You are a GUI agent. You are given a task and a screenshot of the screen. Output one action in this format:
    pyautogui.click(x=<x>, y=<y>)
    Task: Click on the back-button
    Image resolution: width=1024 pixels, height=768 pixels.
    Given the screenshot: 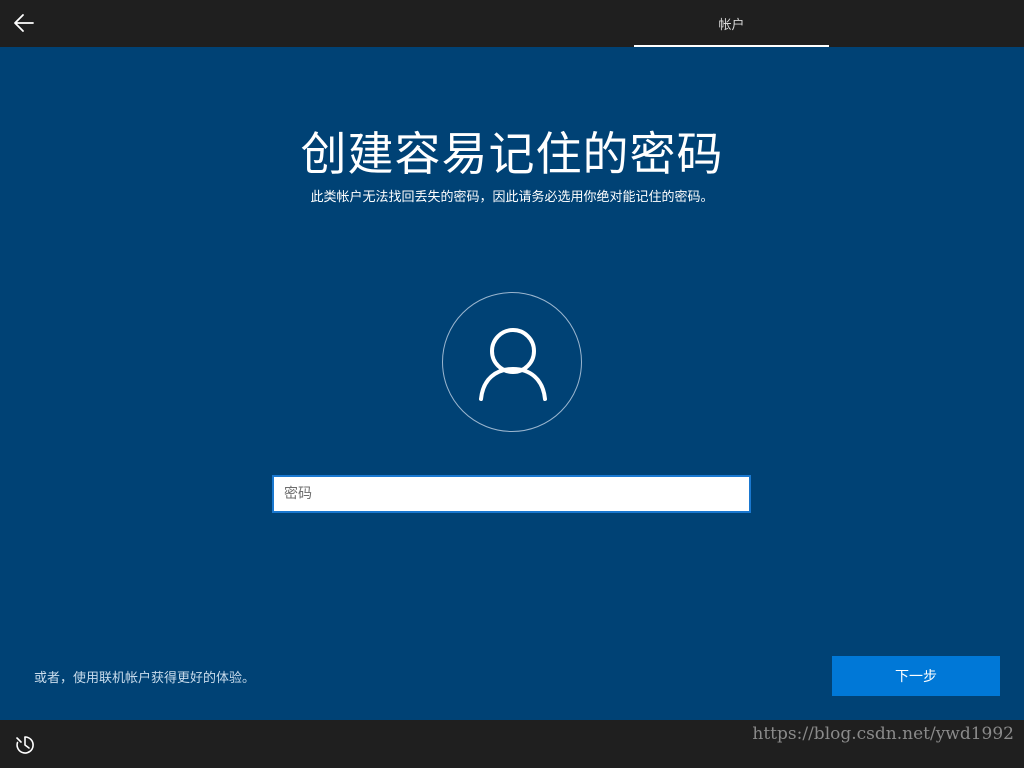 What is the action you would take?
    pyautogui.click(x=24, y=23)
    